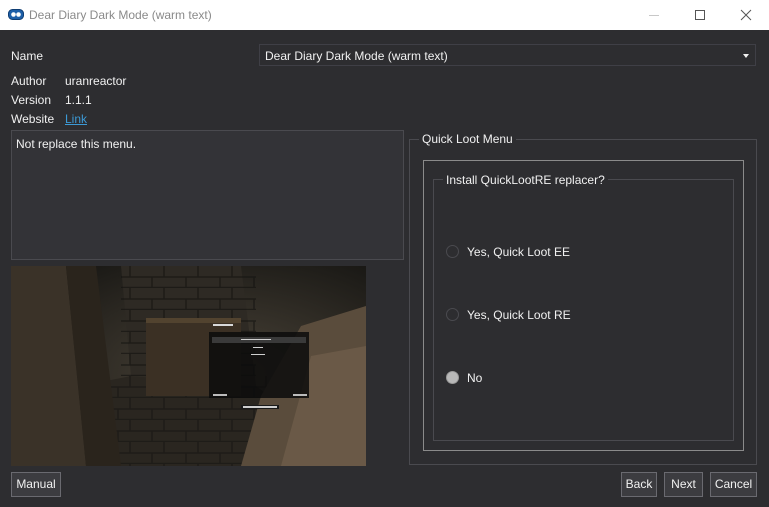  I want to click on radio-no, so click(452, 377).